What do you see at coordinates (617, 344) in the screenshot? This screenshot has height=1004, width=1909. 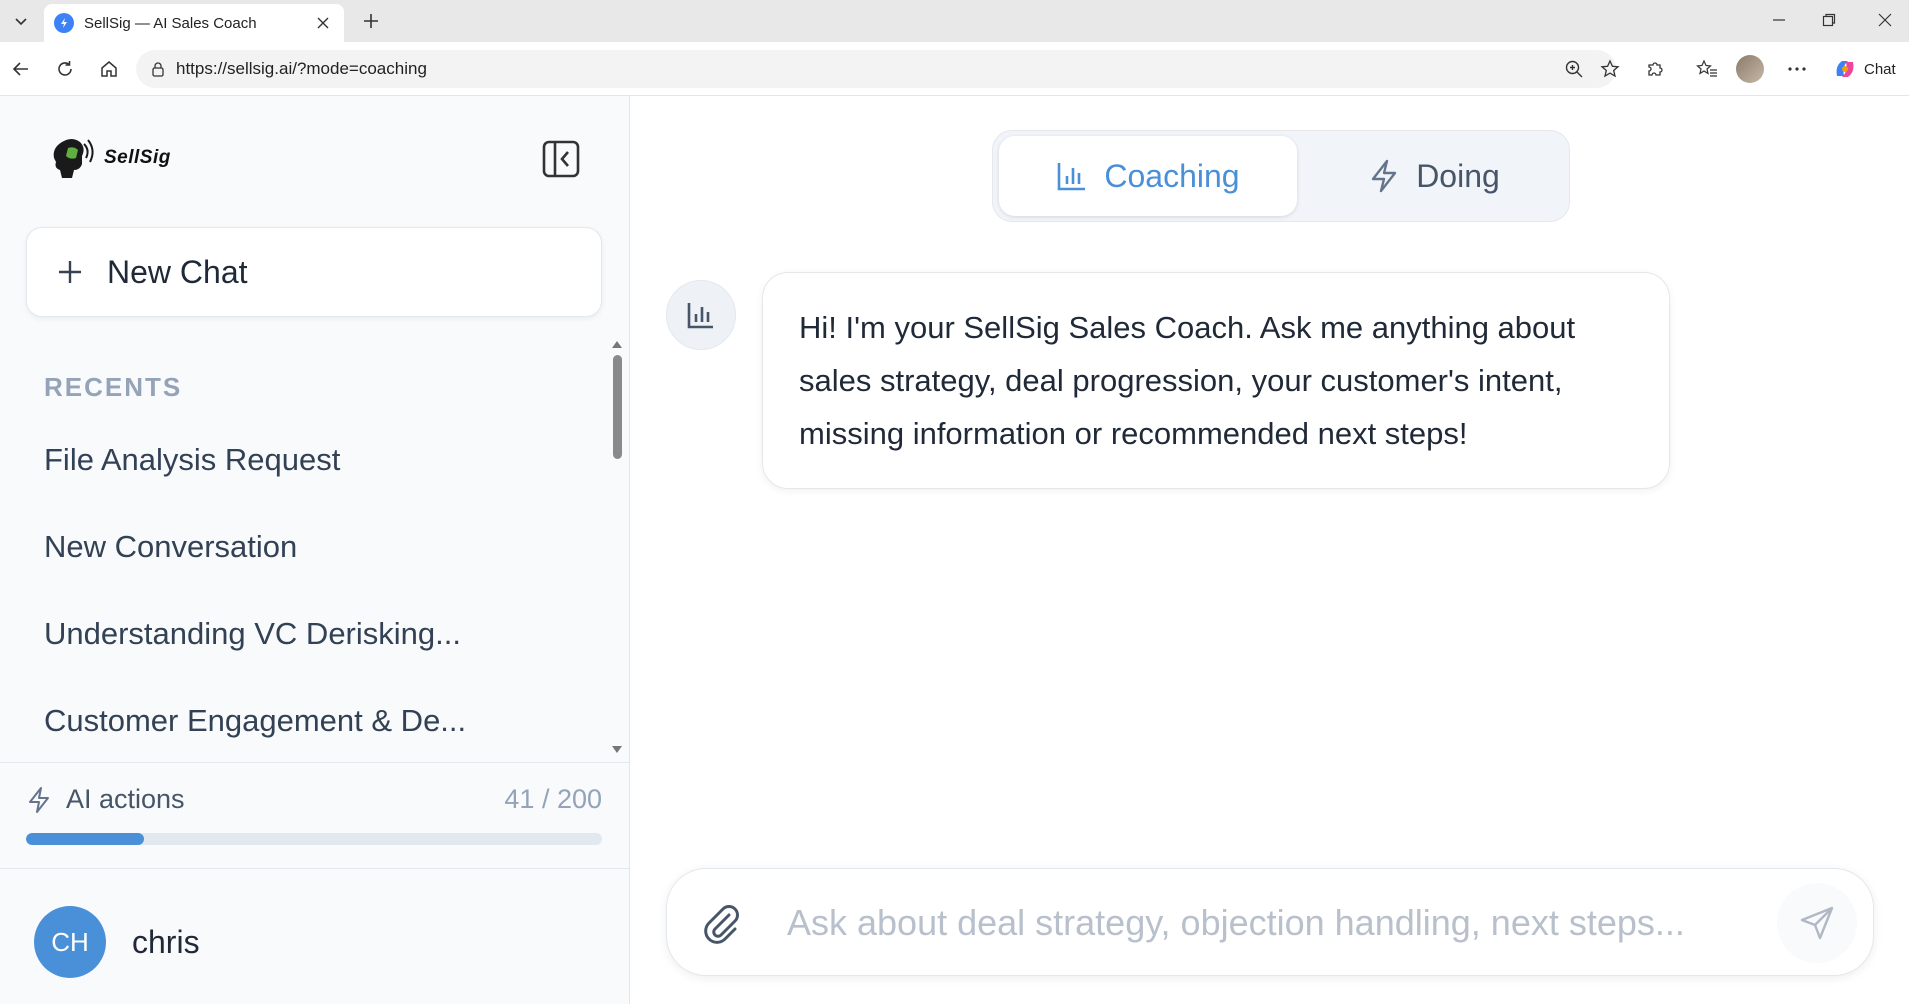 I see `scroll-up-arrow` at bounding box center [617, 344].